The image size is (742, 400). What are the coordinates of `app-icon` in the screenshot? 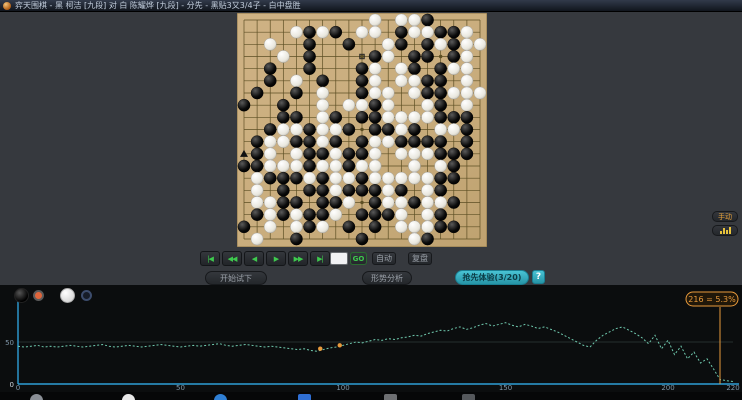 It's located at (7, 5).